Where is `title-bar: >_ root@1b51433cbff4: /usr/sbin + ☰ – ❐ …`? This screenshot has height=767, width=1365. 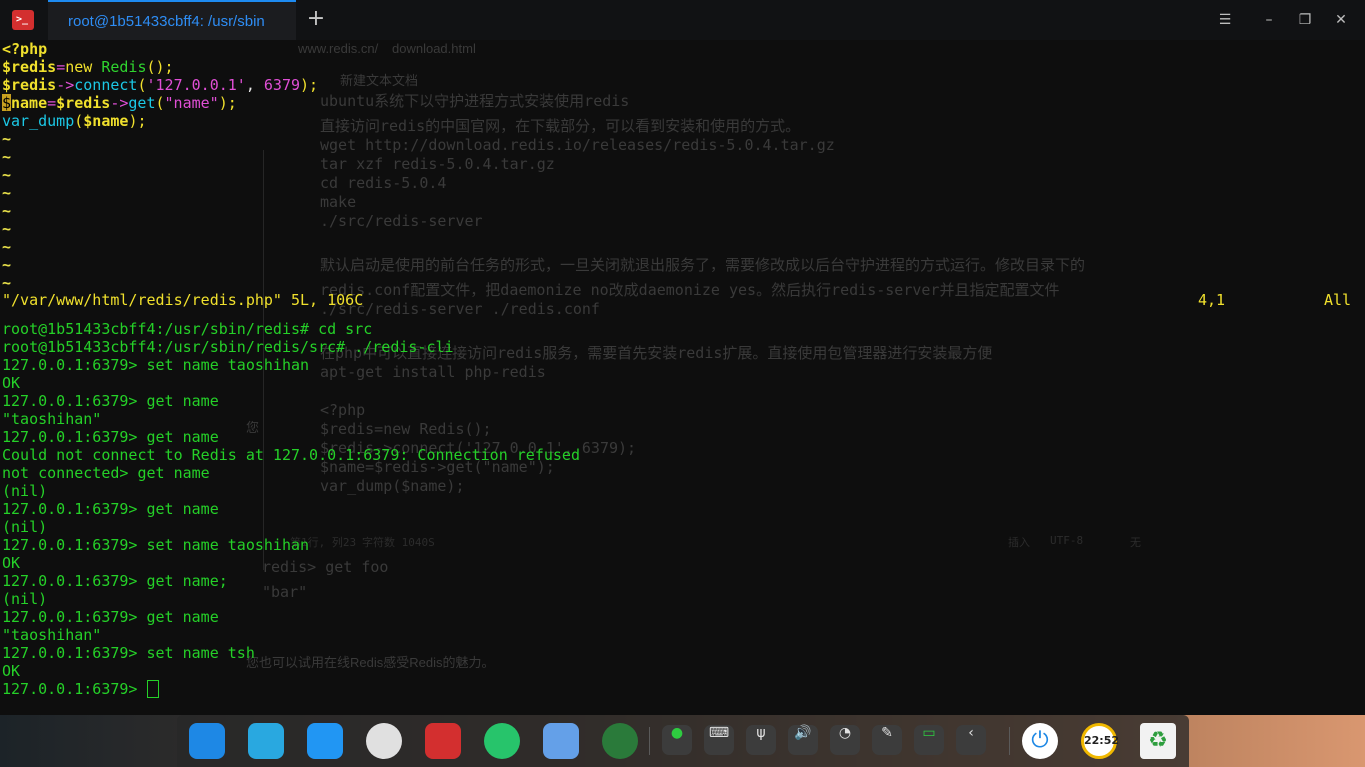
title-bar: >_ root@1b51433cbff4: /usr/sbin + ☰ – ❐ … is located at coordinates (682, 20).